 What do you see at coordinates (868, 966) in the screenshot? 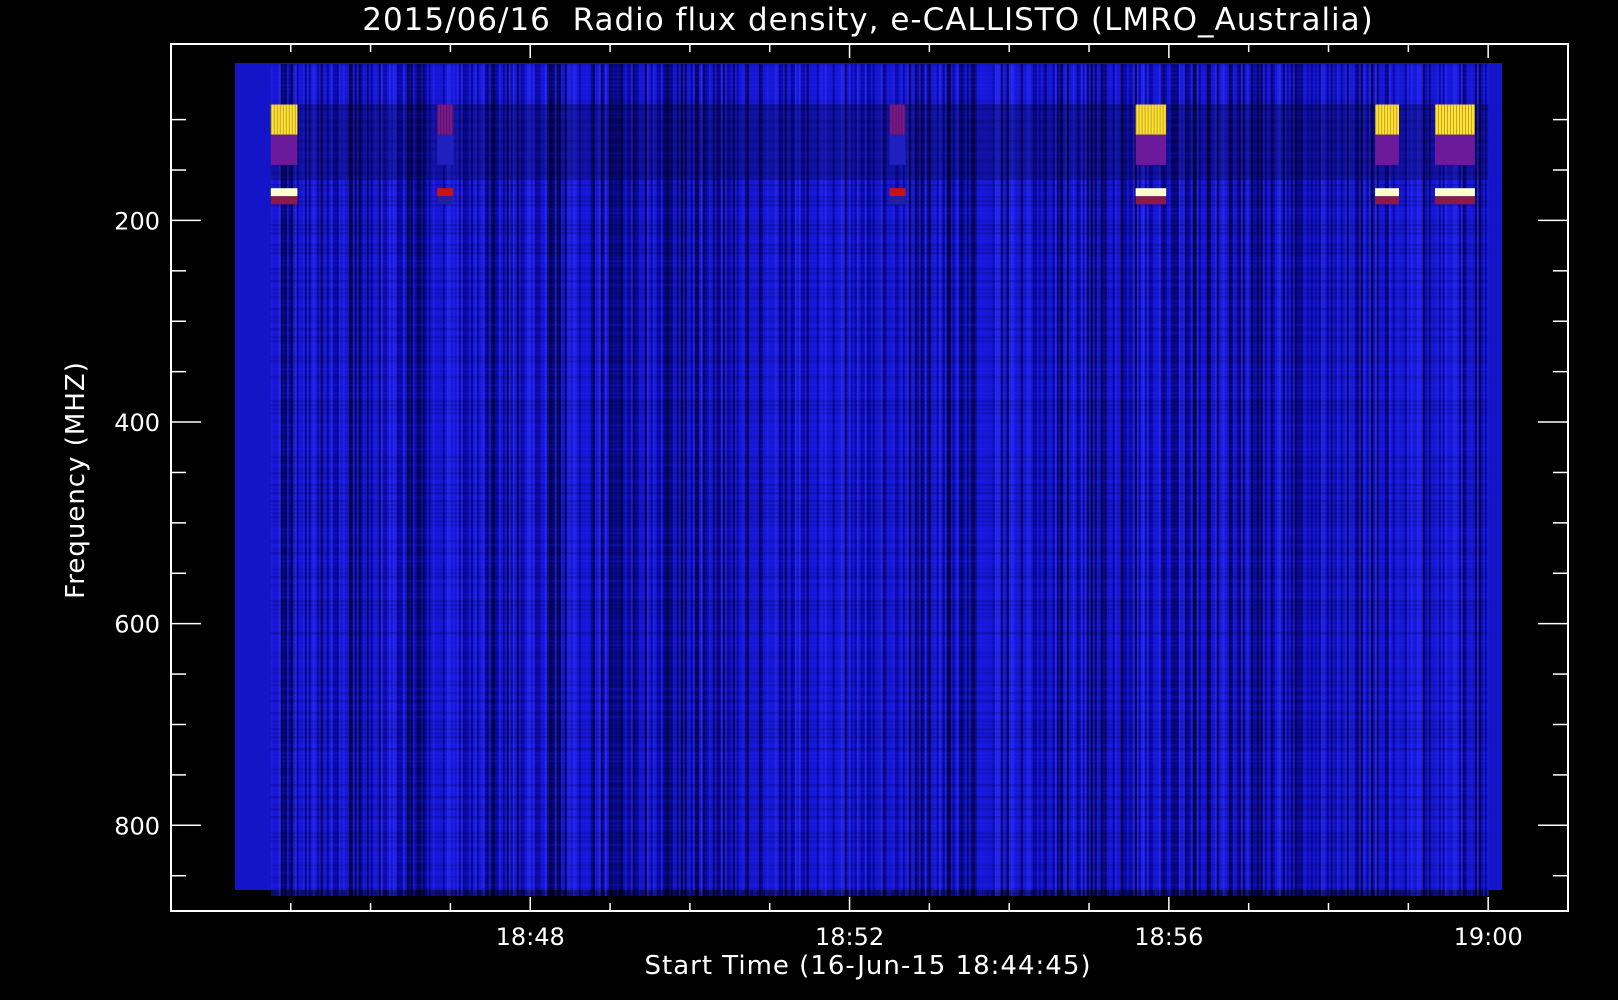
I see `x-axis-title: Start Time (16-Jun-15 18:44:45)` at bounding box center [868, 966].